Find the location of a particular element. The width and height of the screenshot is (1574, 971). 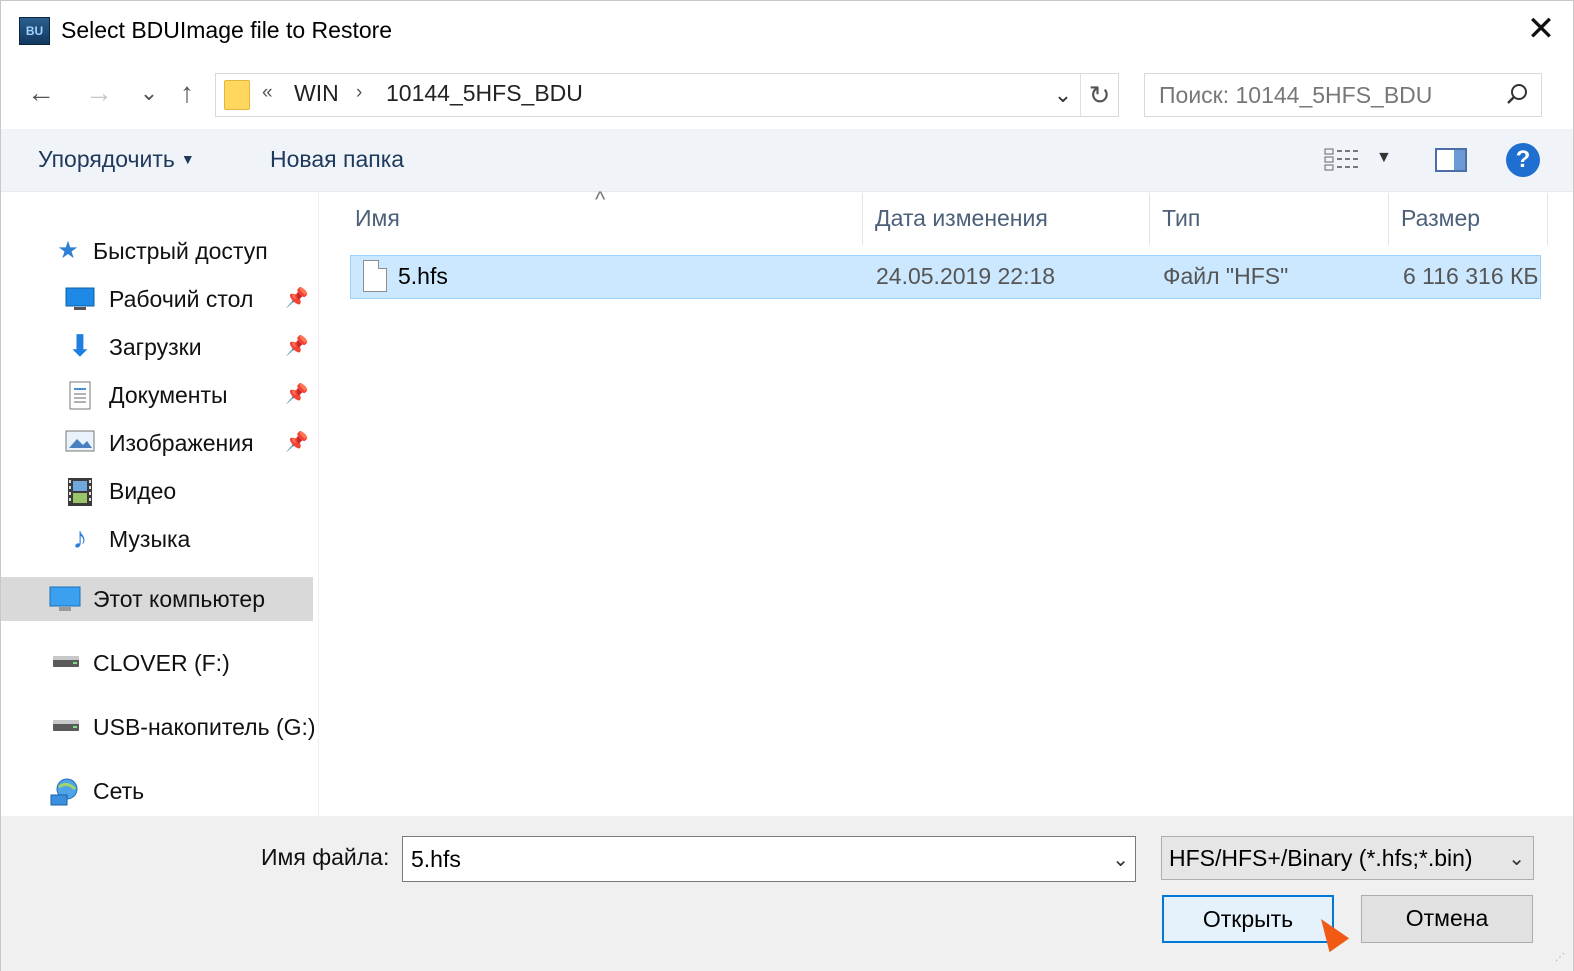

cancel-button: Отмена is located at coordinates (1447, 919).